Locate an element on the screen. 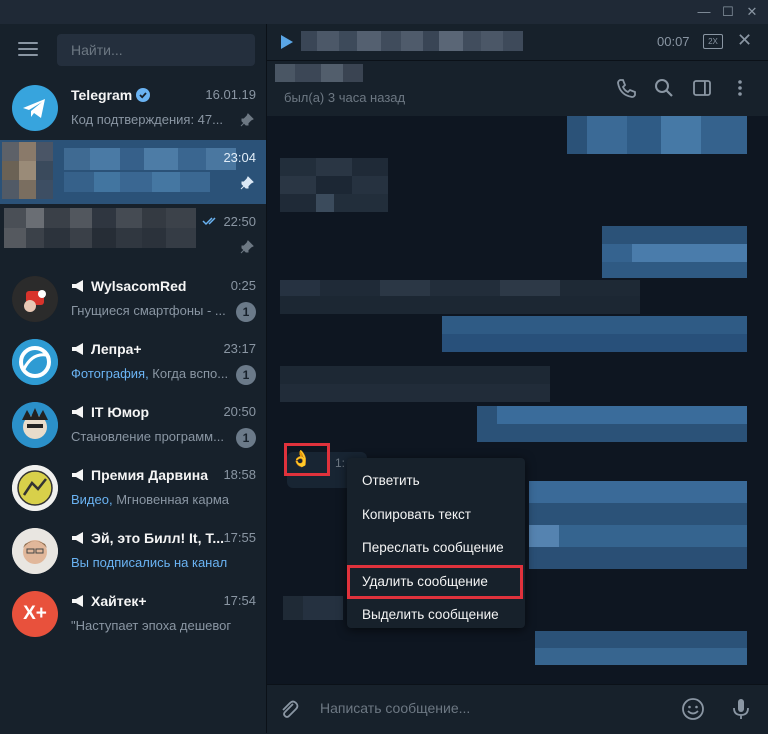 This screenshot has height=734, width=768. telegram-avatar is located at coordinates (35, 108).